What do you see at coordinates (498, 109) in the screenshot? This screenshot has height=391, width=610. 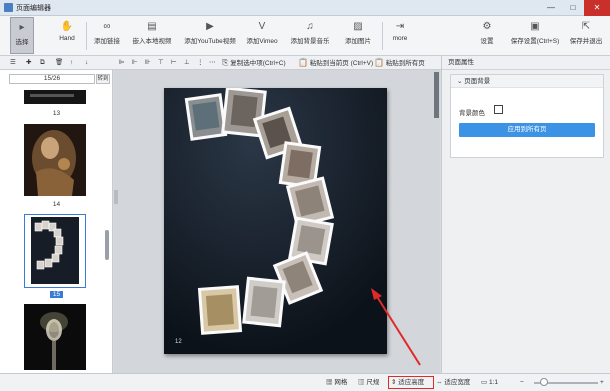 I see `bg-color-swatch` at bounding box center [498, 109].